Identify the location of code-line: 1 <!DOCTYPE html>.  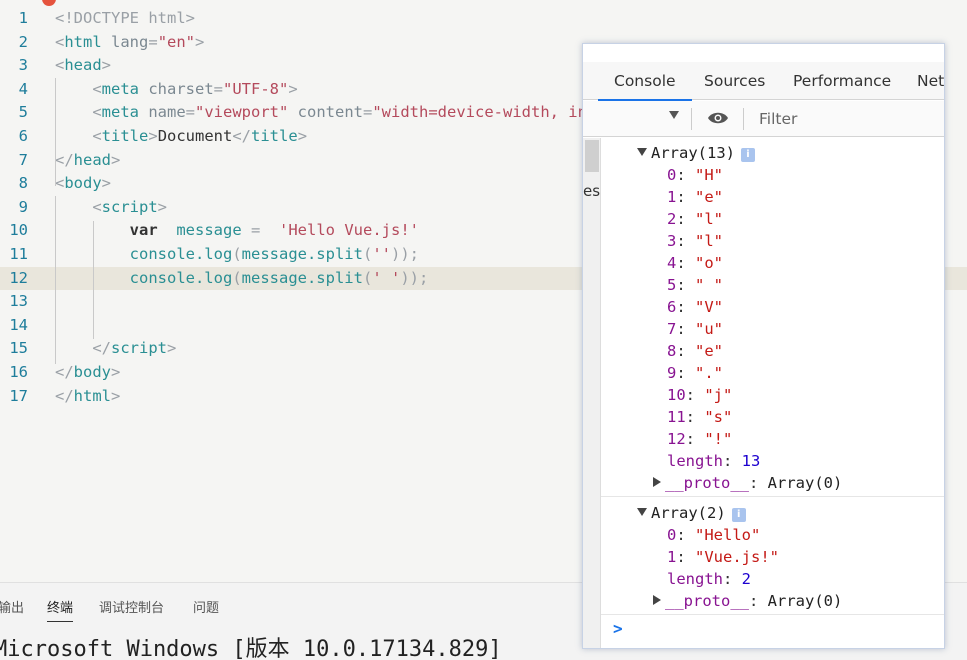
(483, 19).